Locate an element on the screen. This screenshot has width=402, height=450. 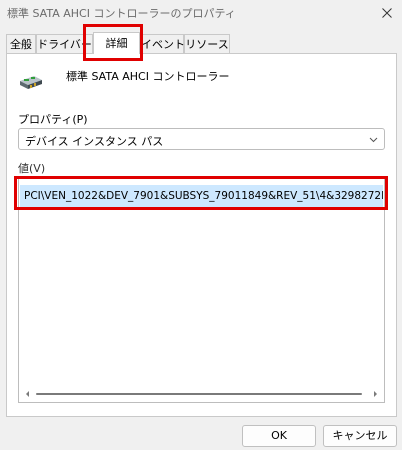
property-selected-value: デバイス インスタンス パス is located at coordinates (94, 141).